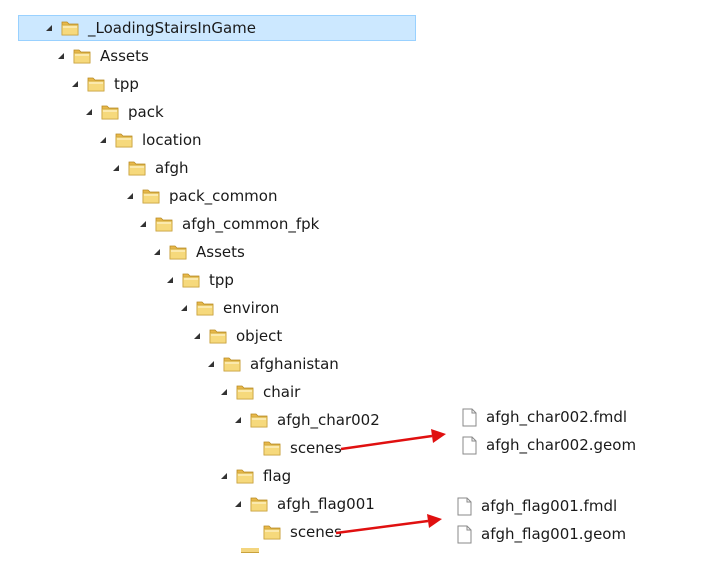 This screenshot has height=580, width=702. I want to click on tree-row-label: afgh, so click(172, 168).